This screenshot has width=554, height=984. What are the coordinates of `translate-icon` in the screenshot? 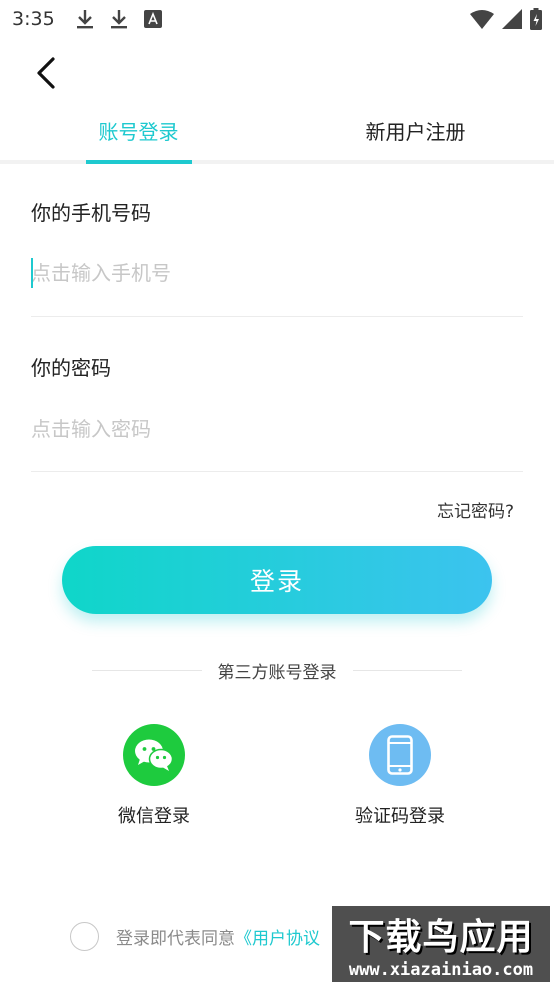 It's located at (153, 19).